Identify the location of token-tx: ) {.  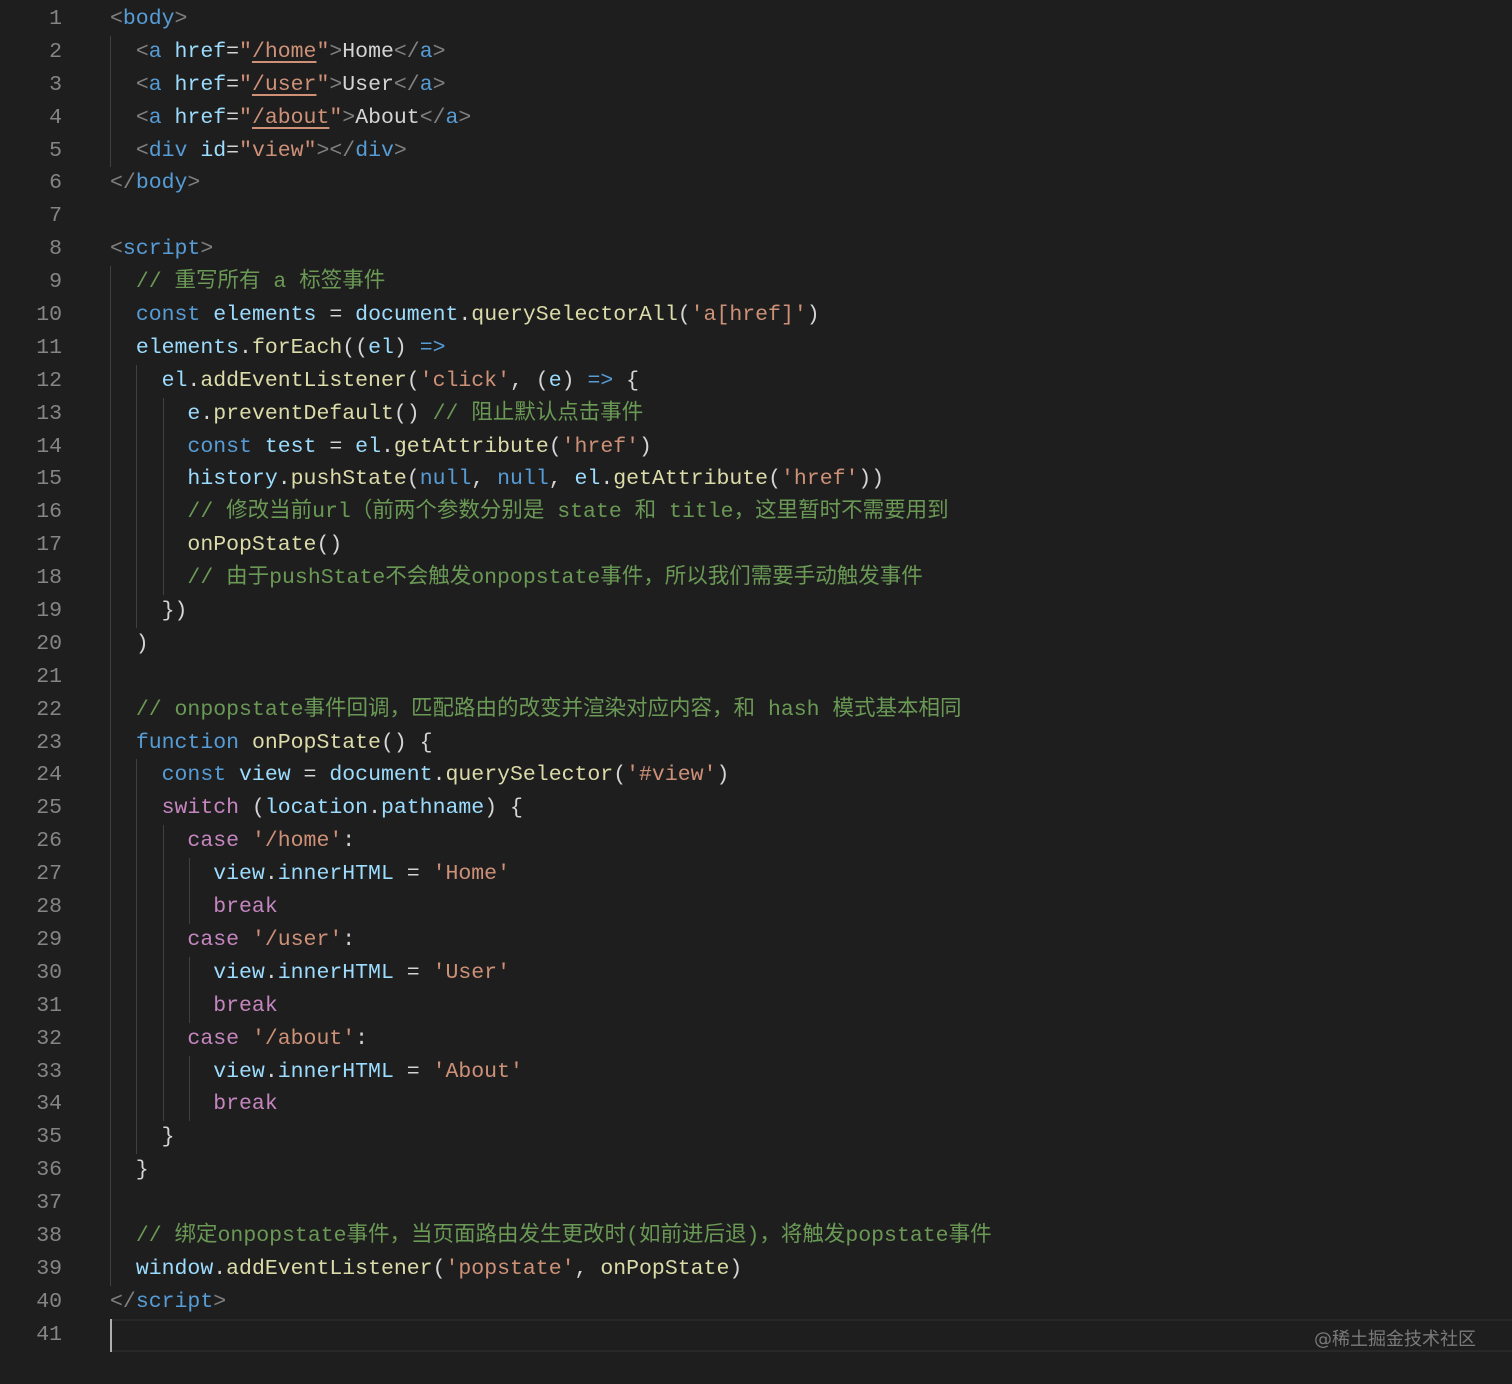
(503, 808).